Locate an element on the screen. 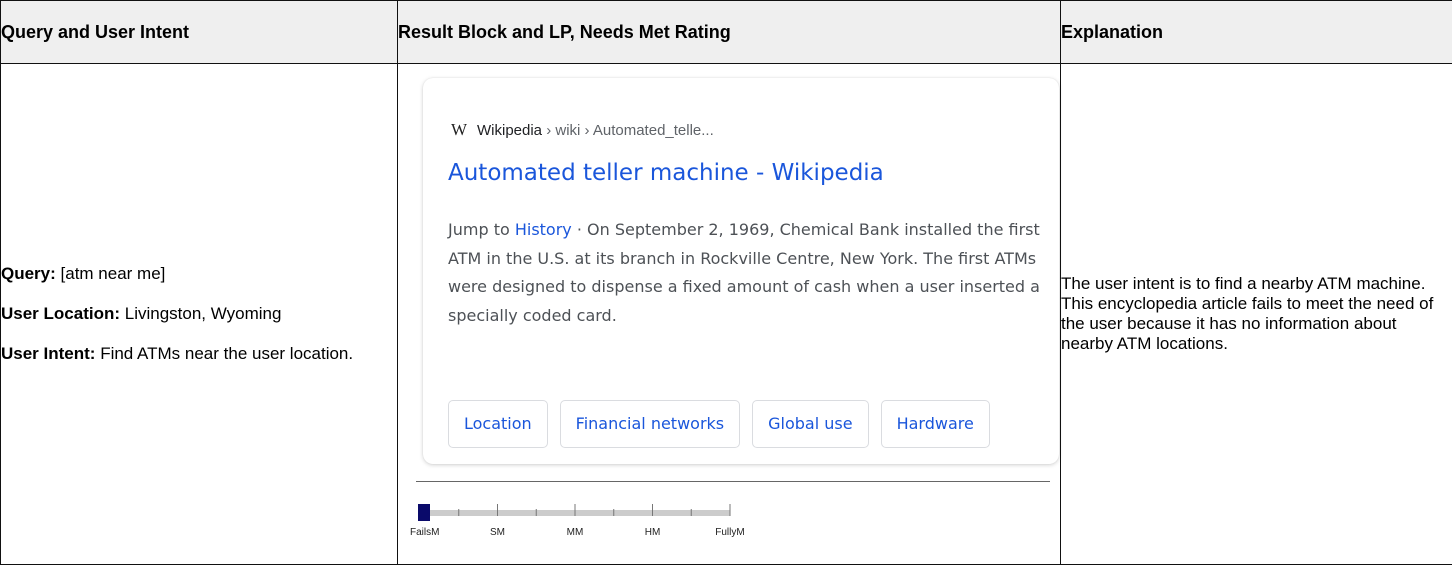 Image resolution: width=1452 pixels, height=565 pixels. chip-financial-networks: Financial networks is located at coordinates (650, 424).